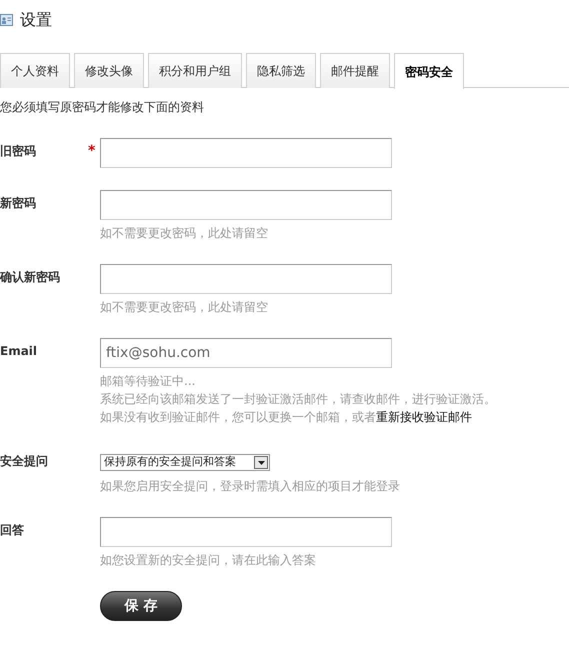 This screenshot has width=569, height=649. Describe the element at coordinates (286, 417) in the screenshot. I see `hint-text: 如果没有收到验证邮件，您可以更换一个邮箱，或者重新接收验证邮件` at that location.